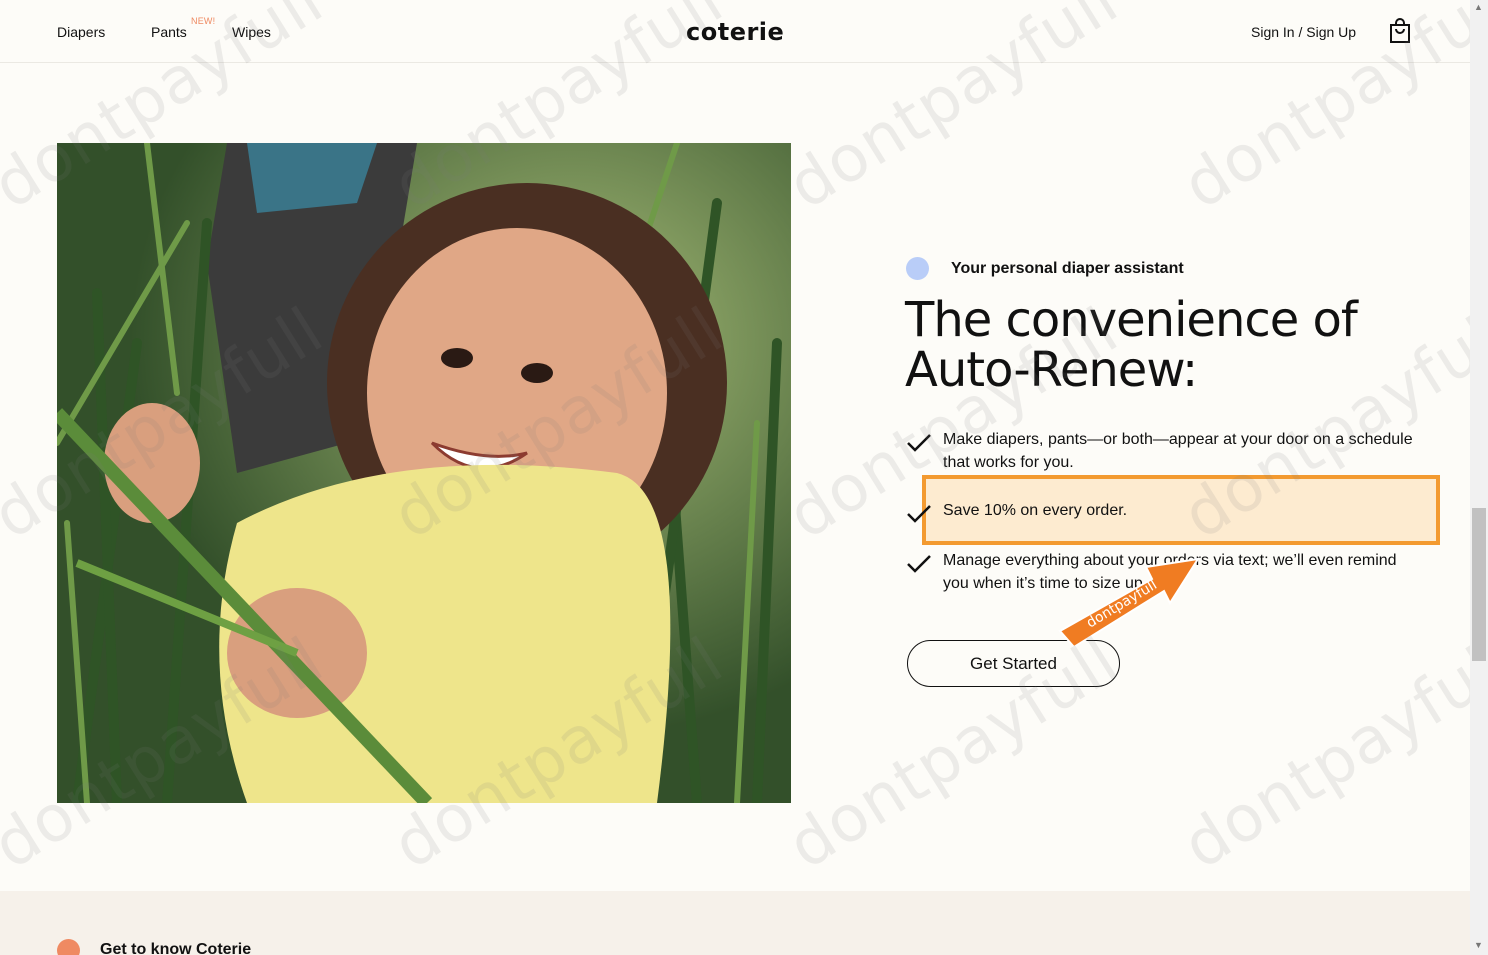  What do you see at coordinates (735, 923) in the screenshot?
I see `next-section: Get to know Coterie` at bounding box center [735, 923].